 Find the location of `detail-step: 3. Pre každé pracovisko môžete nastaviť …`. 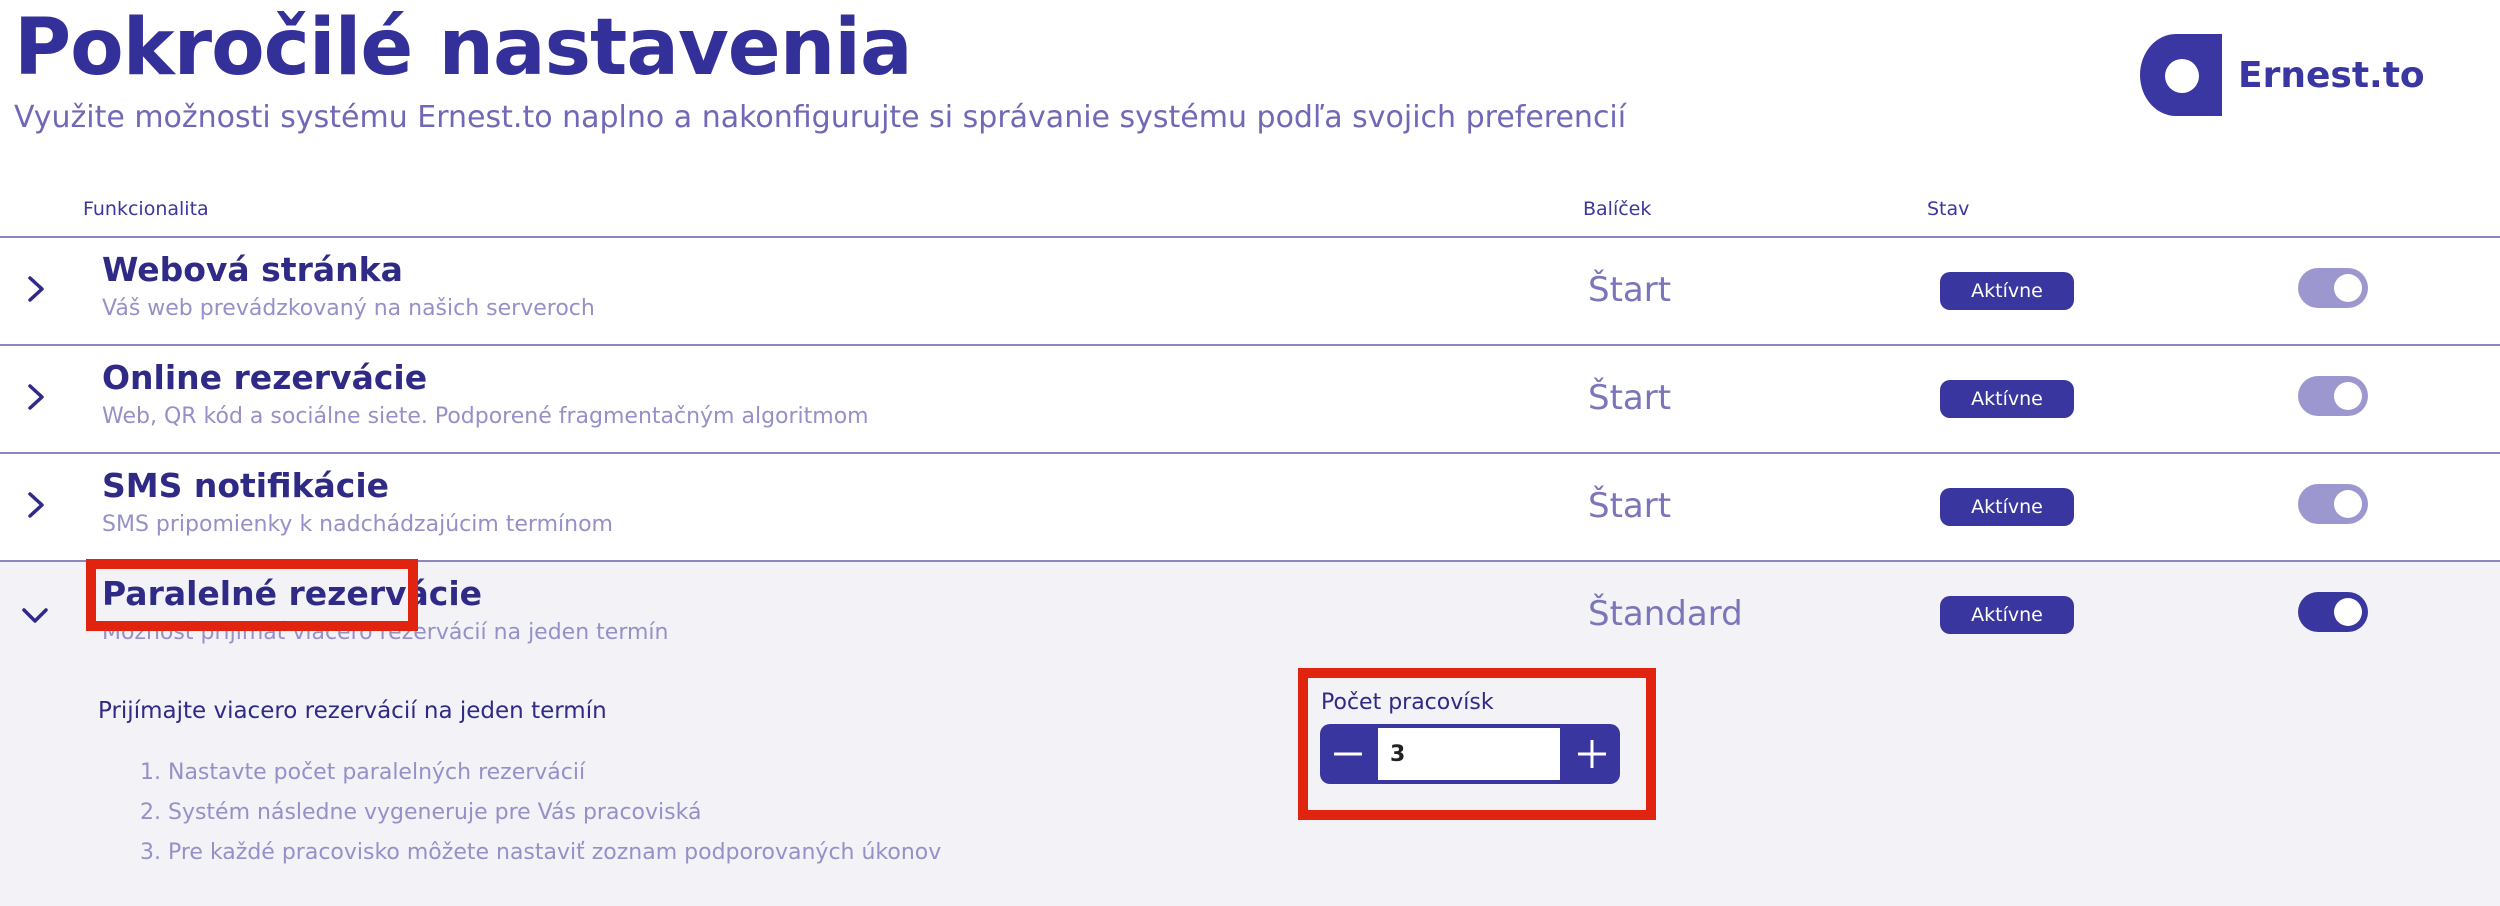

detail-step: 3. Pre každé pracovisko môžete nastaviť … is located at coordinates (541, 852).